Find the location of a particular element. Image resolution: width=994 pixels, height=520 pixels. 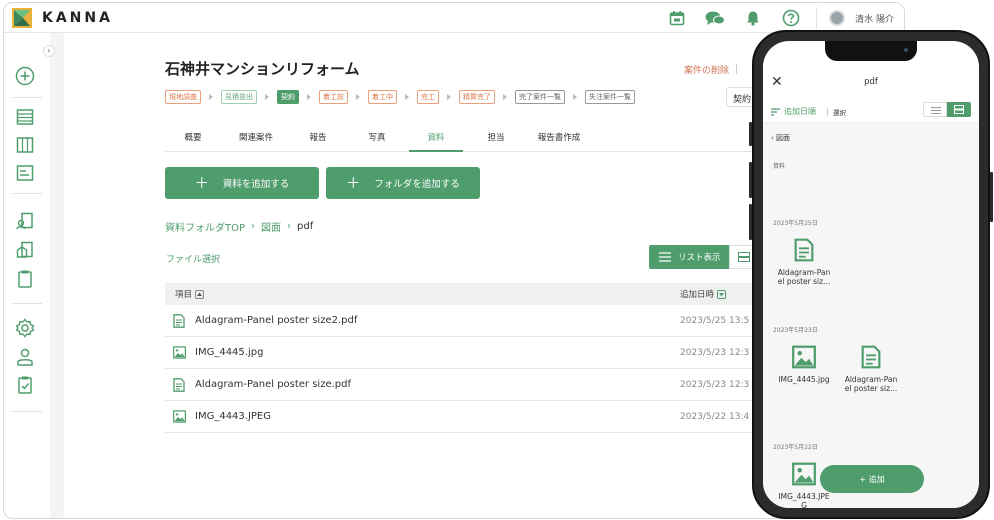

app-logo: KANNA is located at coordinates (62, 18).